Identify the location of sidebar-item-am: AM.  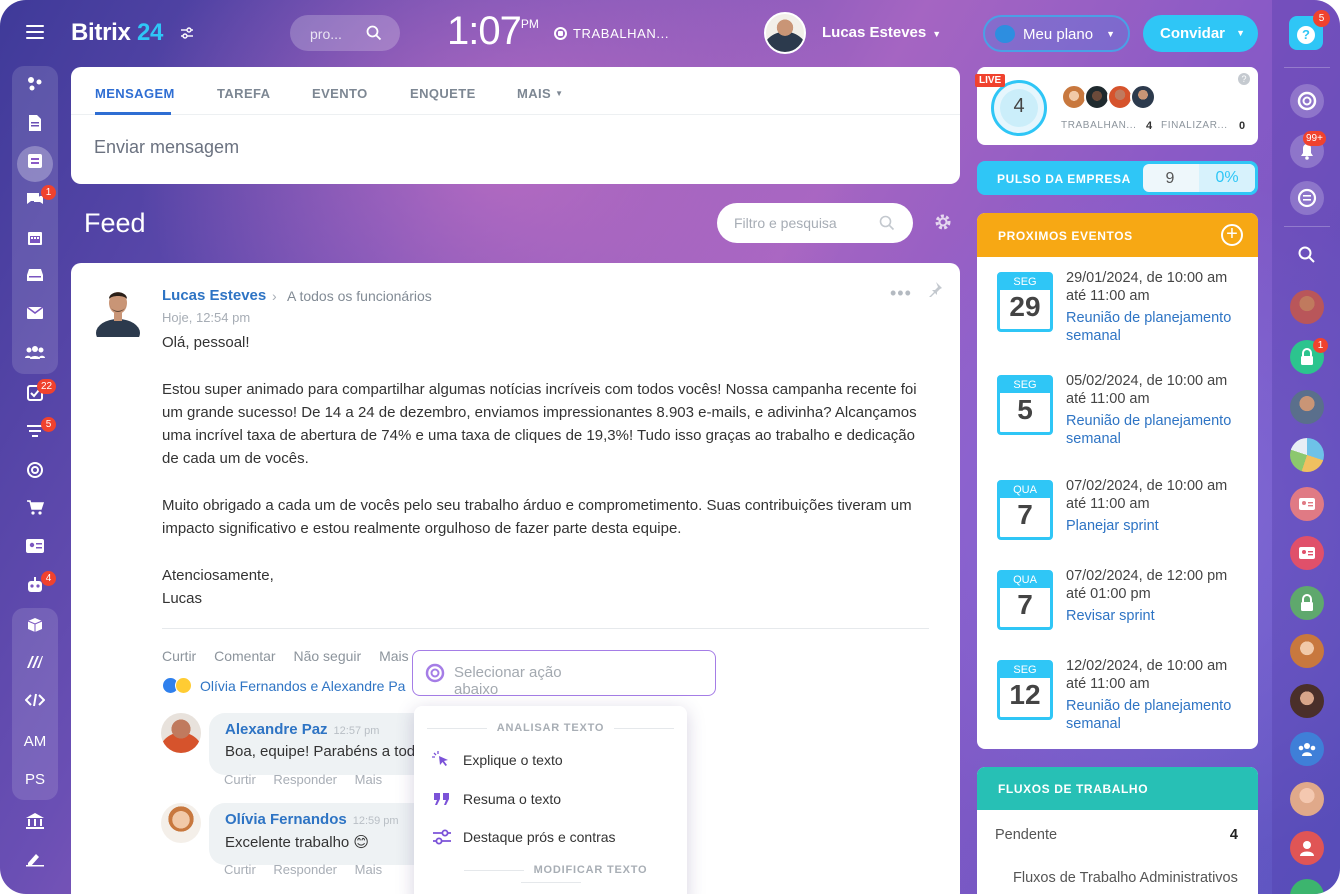
(35, 741).